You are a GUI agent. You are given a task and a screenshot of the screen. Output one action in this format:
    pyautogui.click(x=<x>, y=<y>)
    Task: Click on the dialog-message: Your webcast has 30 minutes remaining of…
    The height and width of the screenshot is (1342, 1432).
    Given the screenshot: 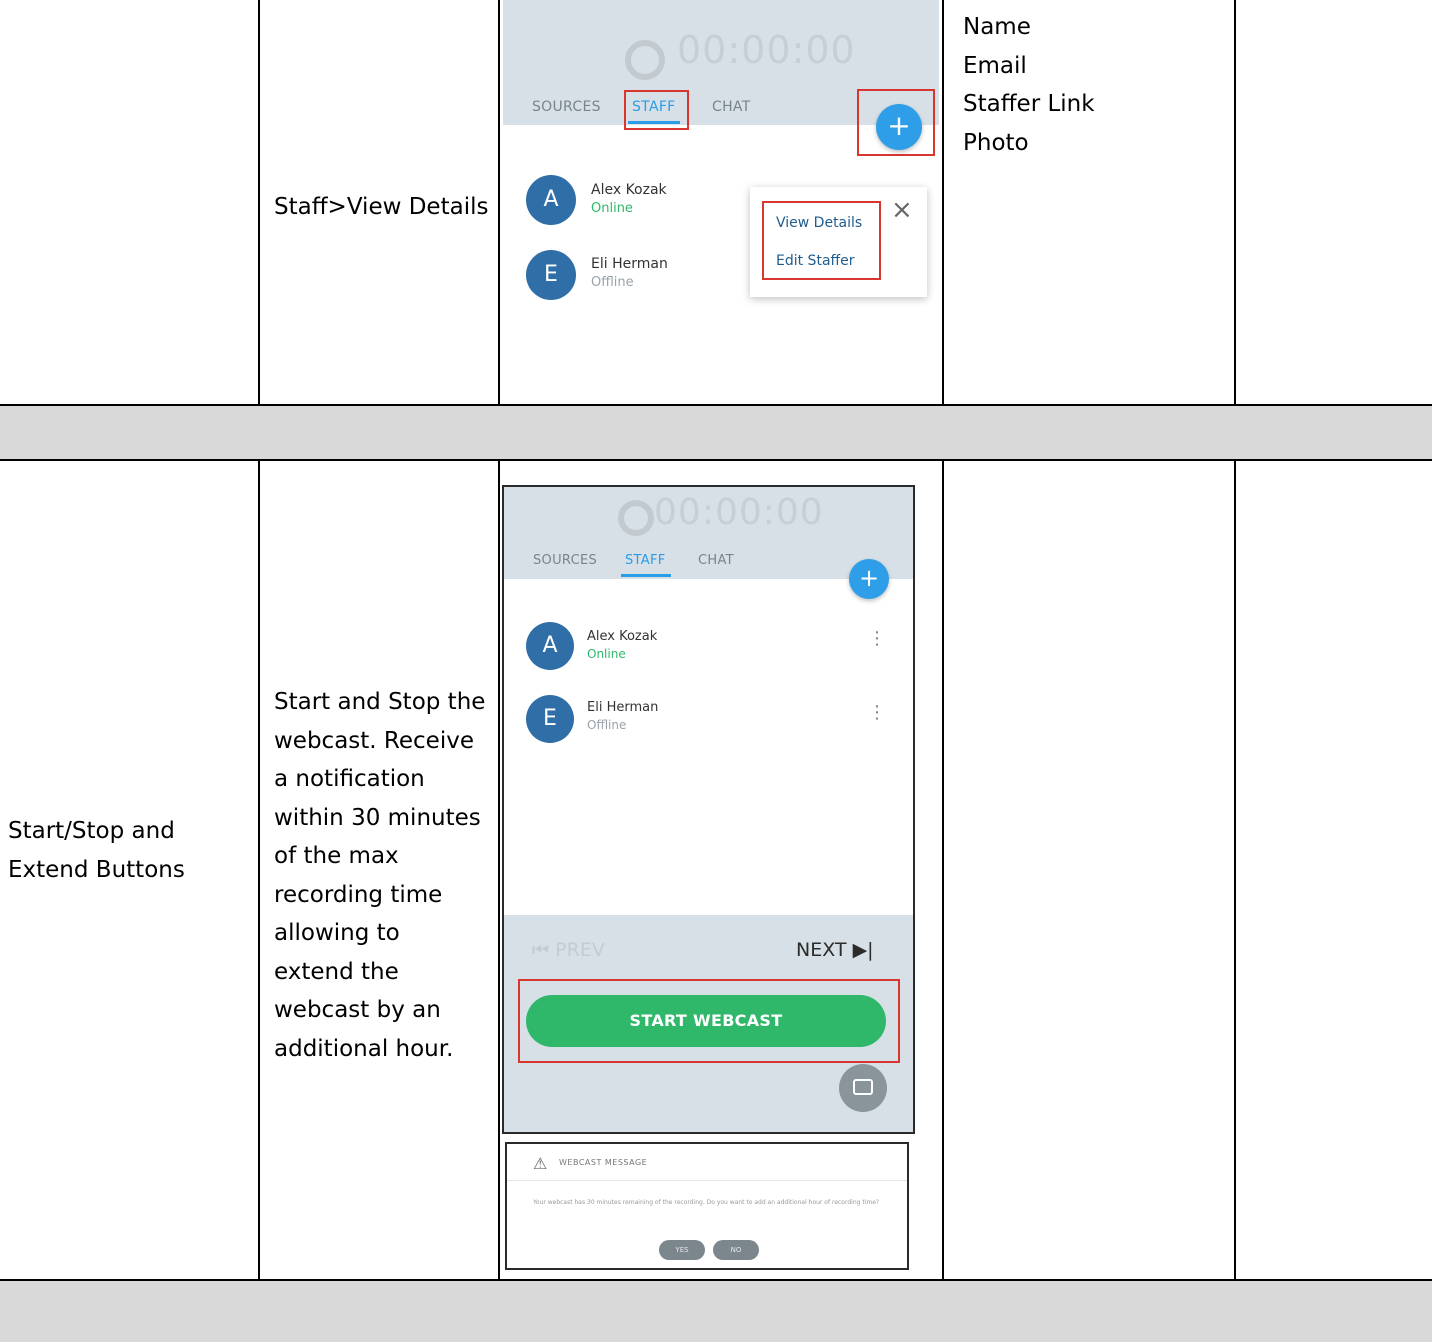 What is the action you would take?
    pyautogui.click(x=706, y=1202)
    